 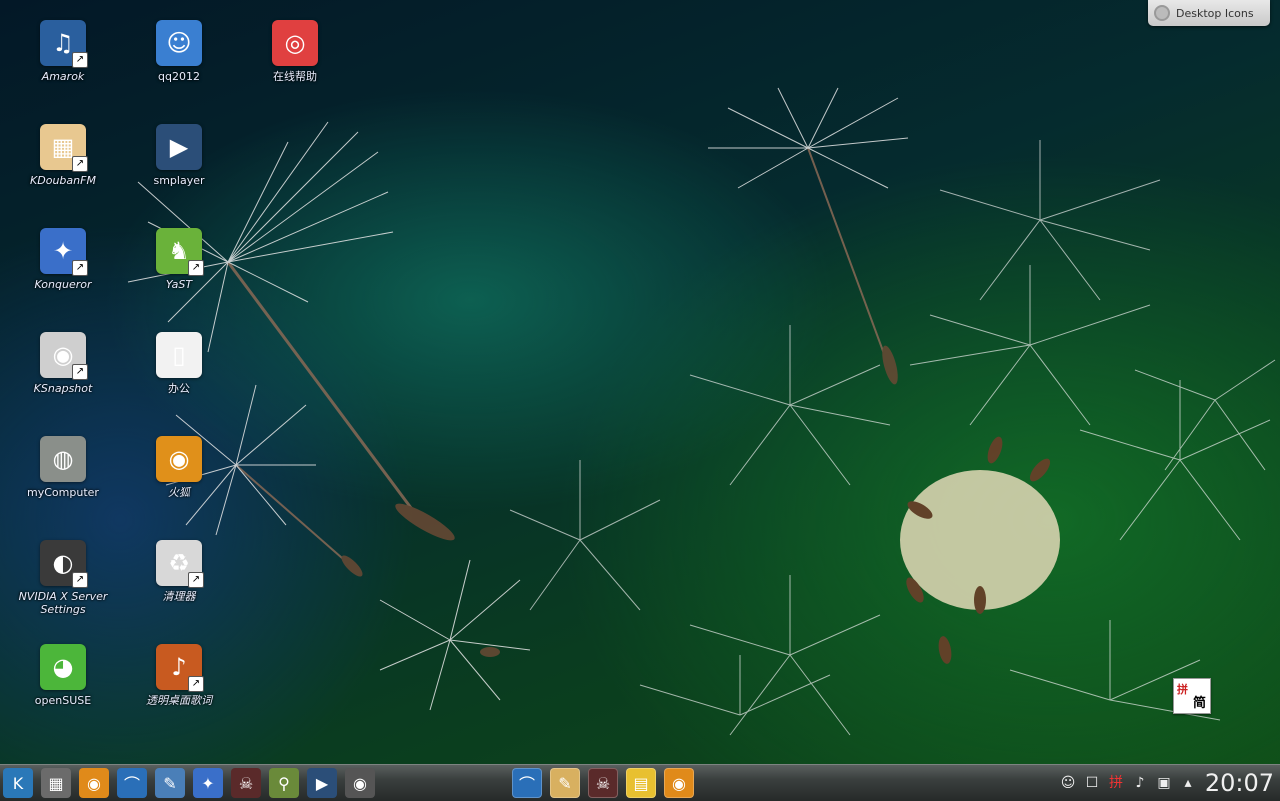 I want to click on nvidia-icon: ◐ ↗, so click(x=64, y=564).